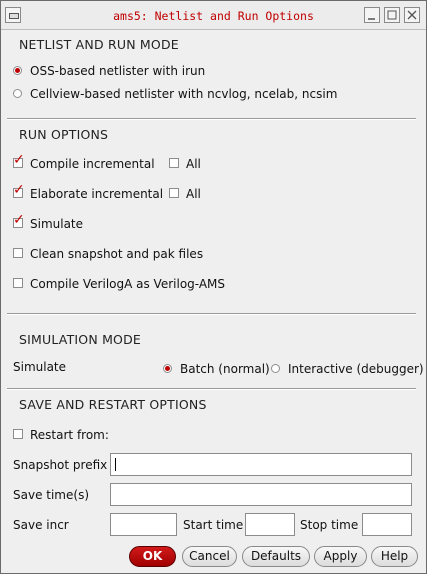  Describe the element at coordinates (275, 368) in the screenshot. I see `interactive-mode-radio` at that location.